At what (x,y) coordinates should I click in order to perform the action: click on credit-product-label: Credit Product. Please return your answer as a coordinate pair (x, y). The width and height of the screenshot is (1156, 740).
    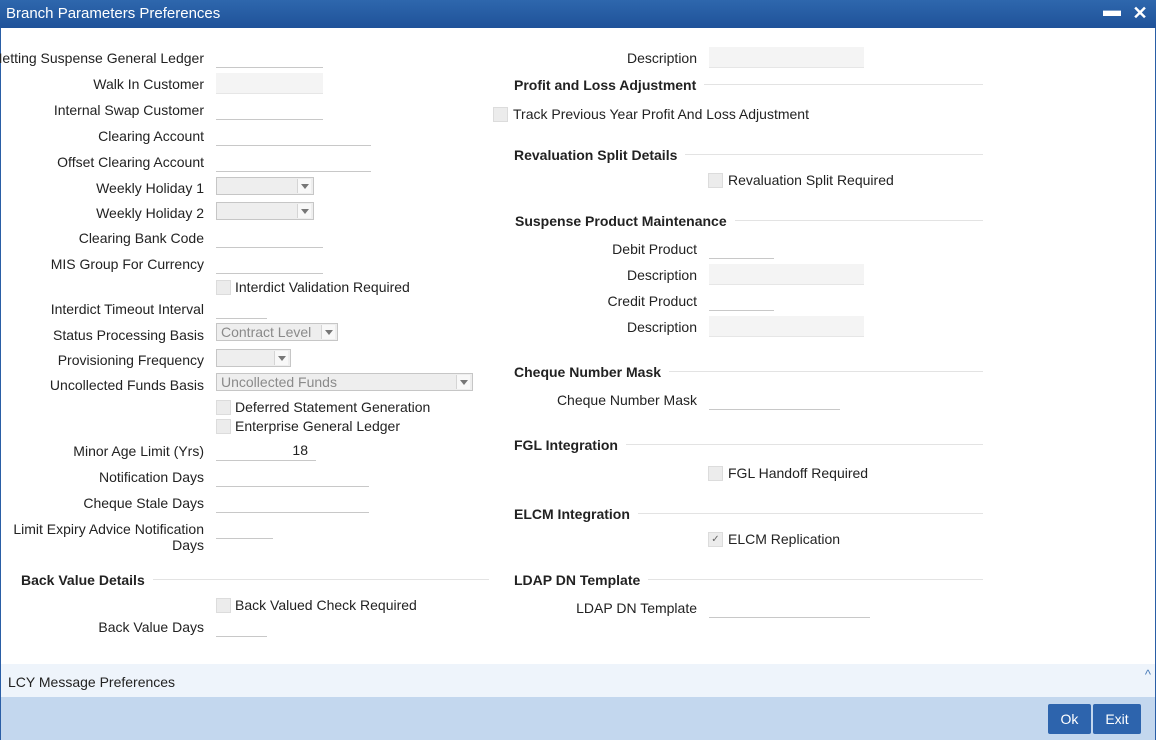
    Looking at the image, I should click on (652, 301).